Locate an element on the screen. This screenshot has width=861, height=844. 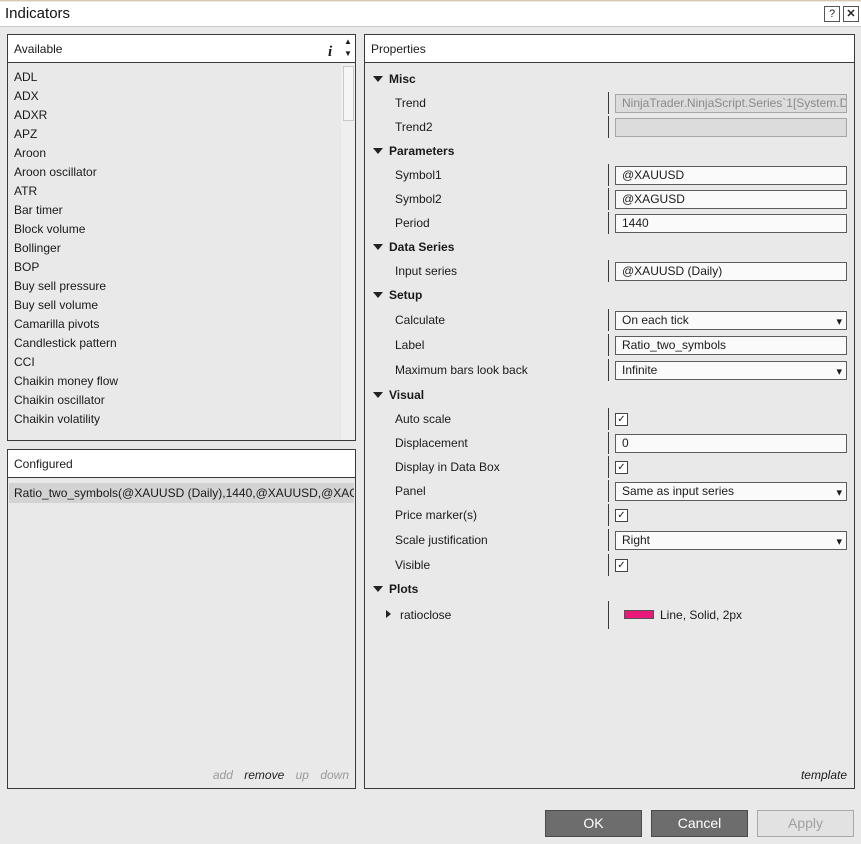
list-item: APZ is located at coordinates (174, 134).